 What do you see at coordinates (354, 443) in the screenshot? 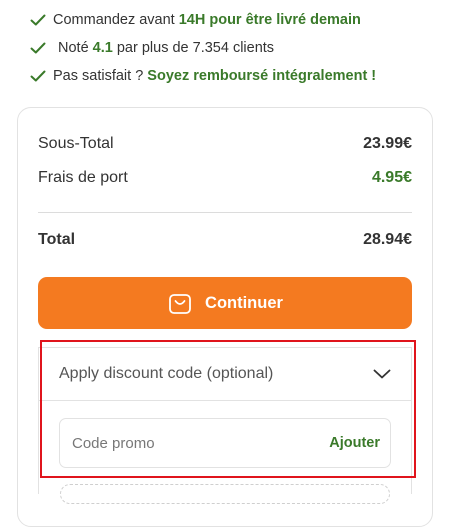
I see `add-promo-button: Ajouter` at bounding box center [354, 443].